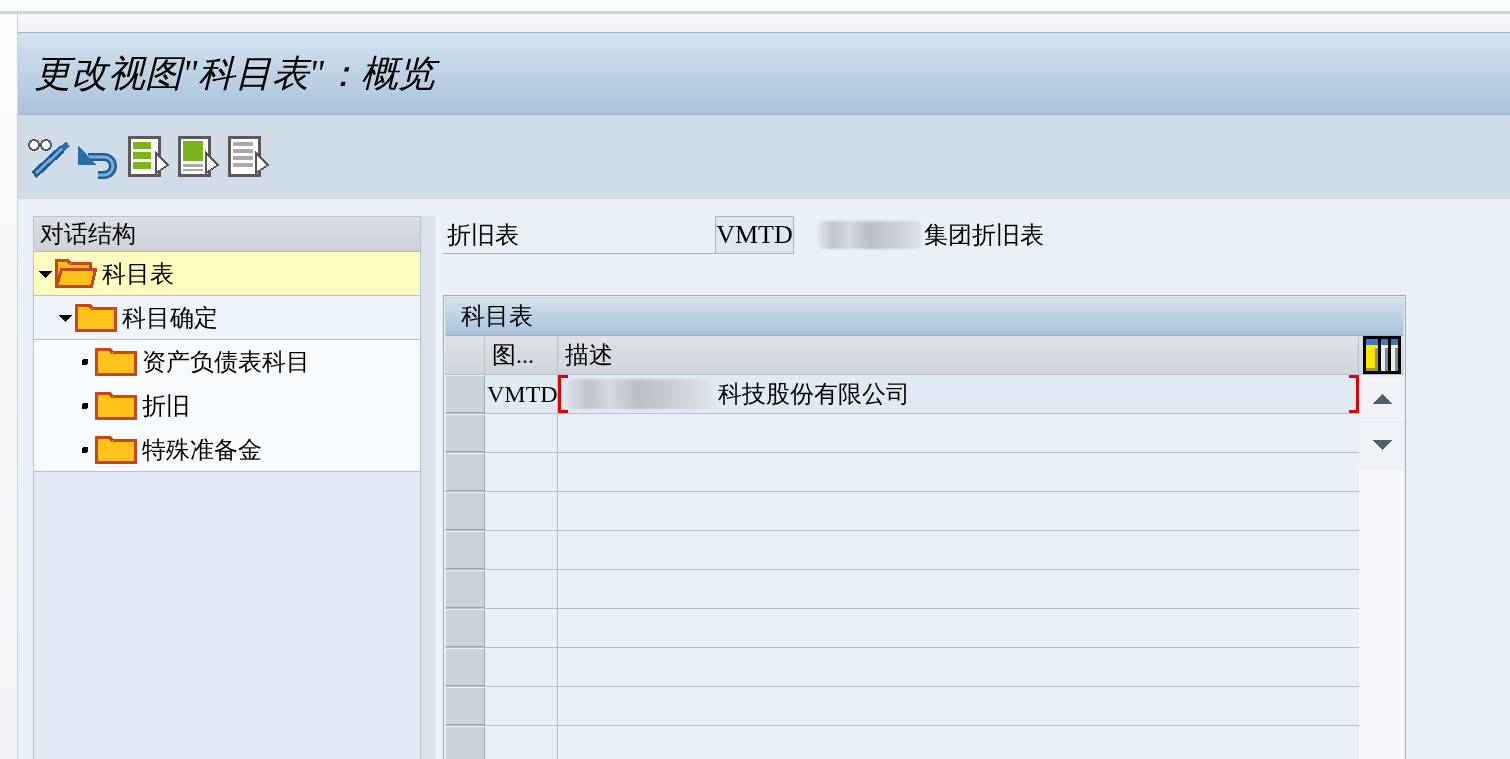 The height and width of the screenshot is (759, 1510). I want to click on open-folder-icon, so click(76, 273).